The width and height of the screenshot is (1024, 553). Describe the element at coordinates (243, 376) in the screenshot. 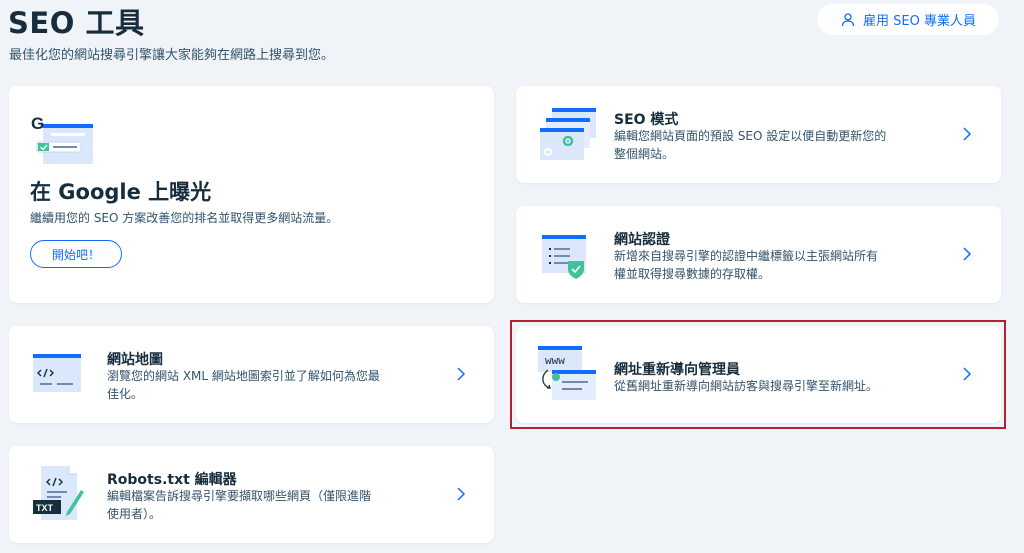

I see `card-description: 瀏覽您的網站 XML 網站地圖索引並了解如何為您最` at that location.